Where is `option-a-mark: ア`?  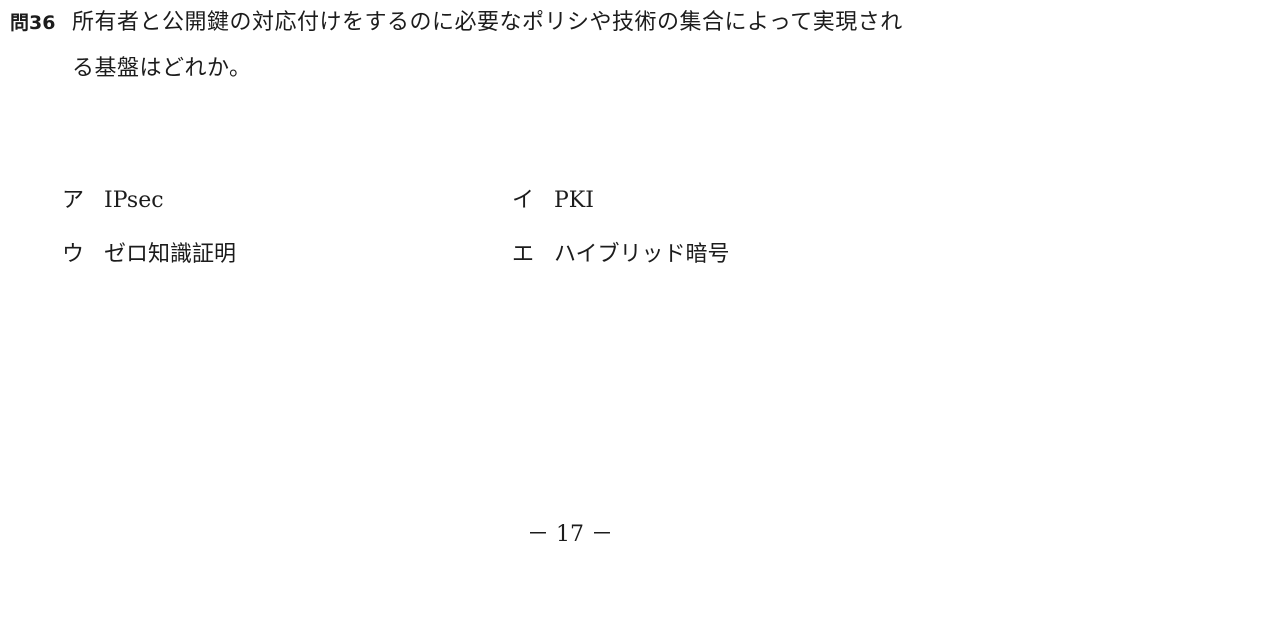
option-a-mark: ア is located at coordinates (73, 200).